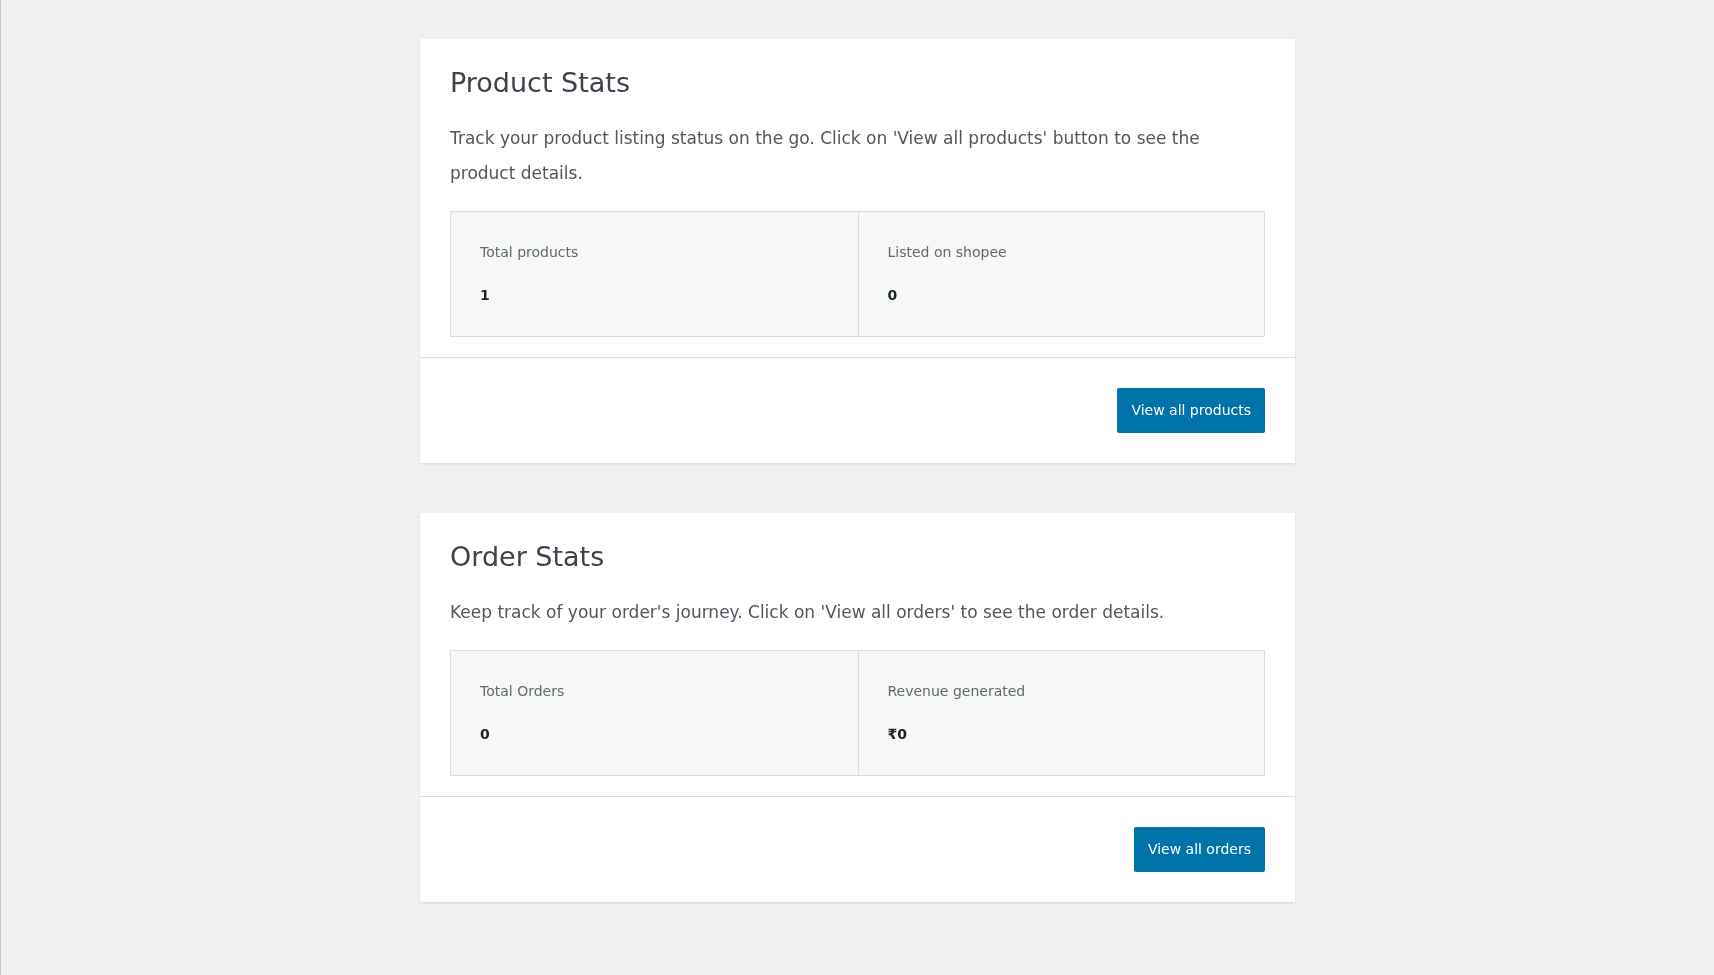 The height and width of the screenshot is (975, 1714). What do you see at coordinates (530, 252) in the screenshot?
I see `stat-label: Total products` at bounding box center [530, 252].